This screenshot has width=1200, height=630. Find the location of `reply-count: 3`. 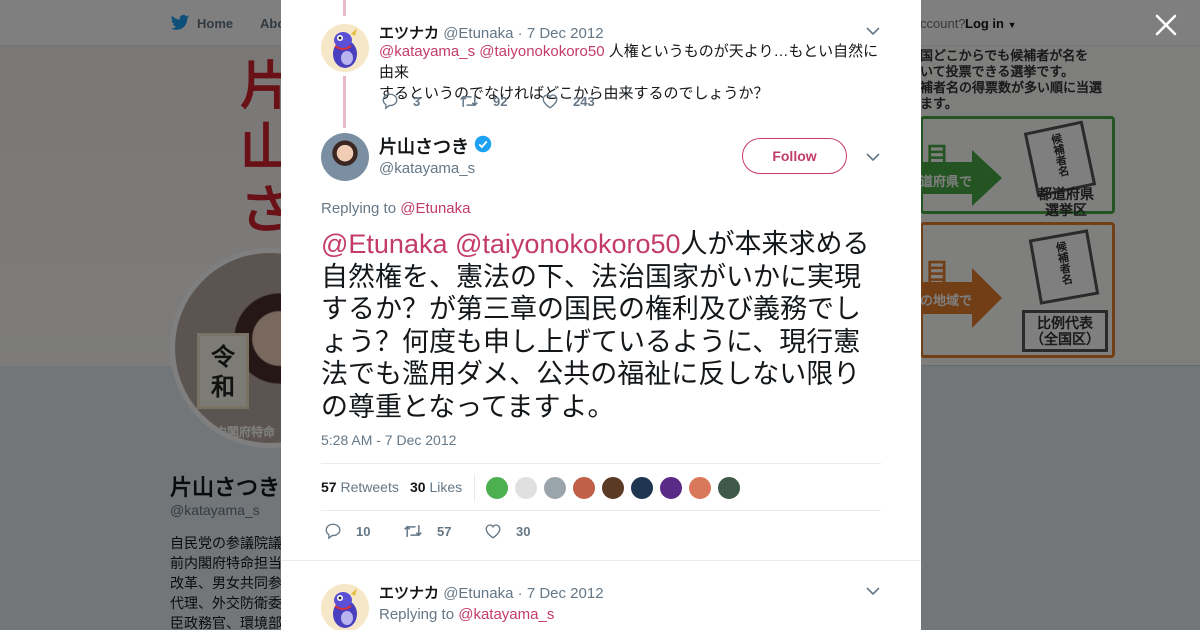

reply-count: 3 is located at coordinates (417, 101).